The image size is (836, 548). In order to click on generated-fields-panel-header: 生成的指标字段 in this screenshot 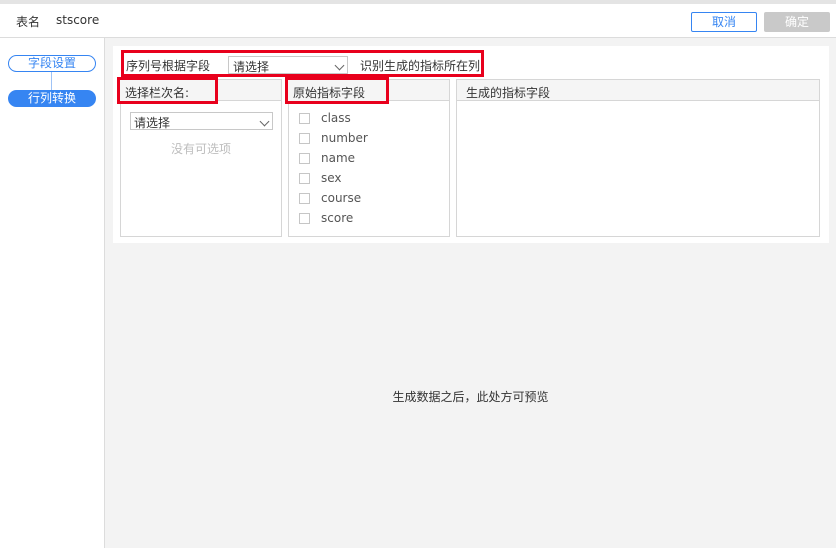, I will do `click(638, 90)`.